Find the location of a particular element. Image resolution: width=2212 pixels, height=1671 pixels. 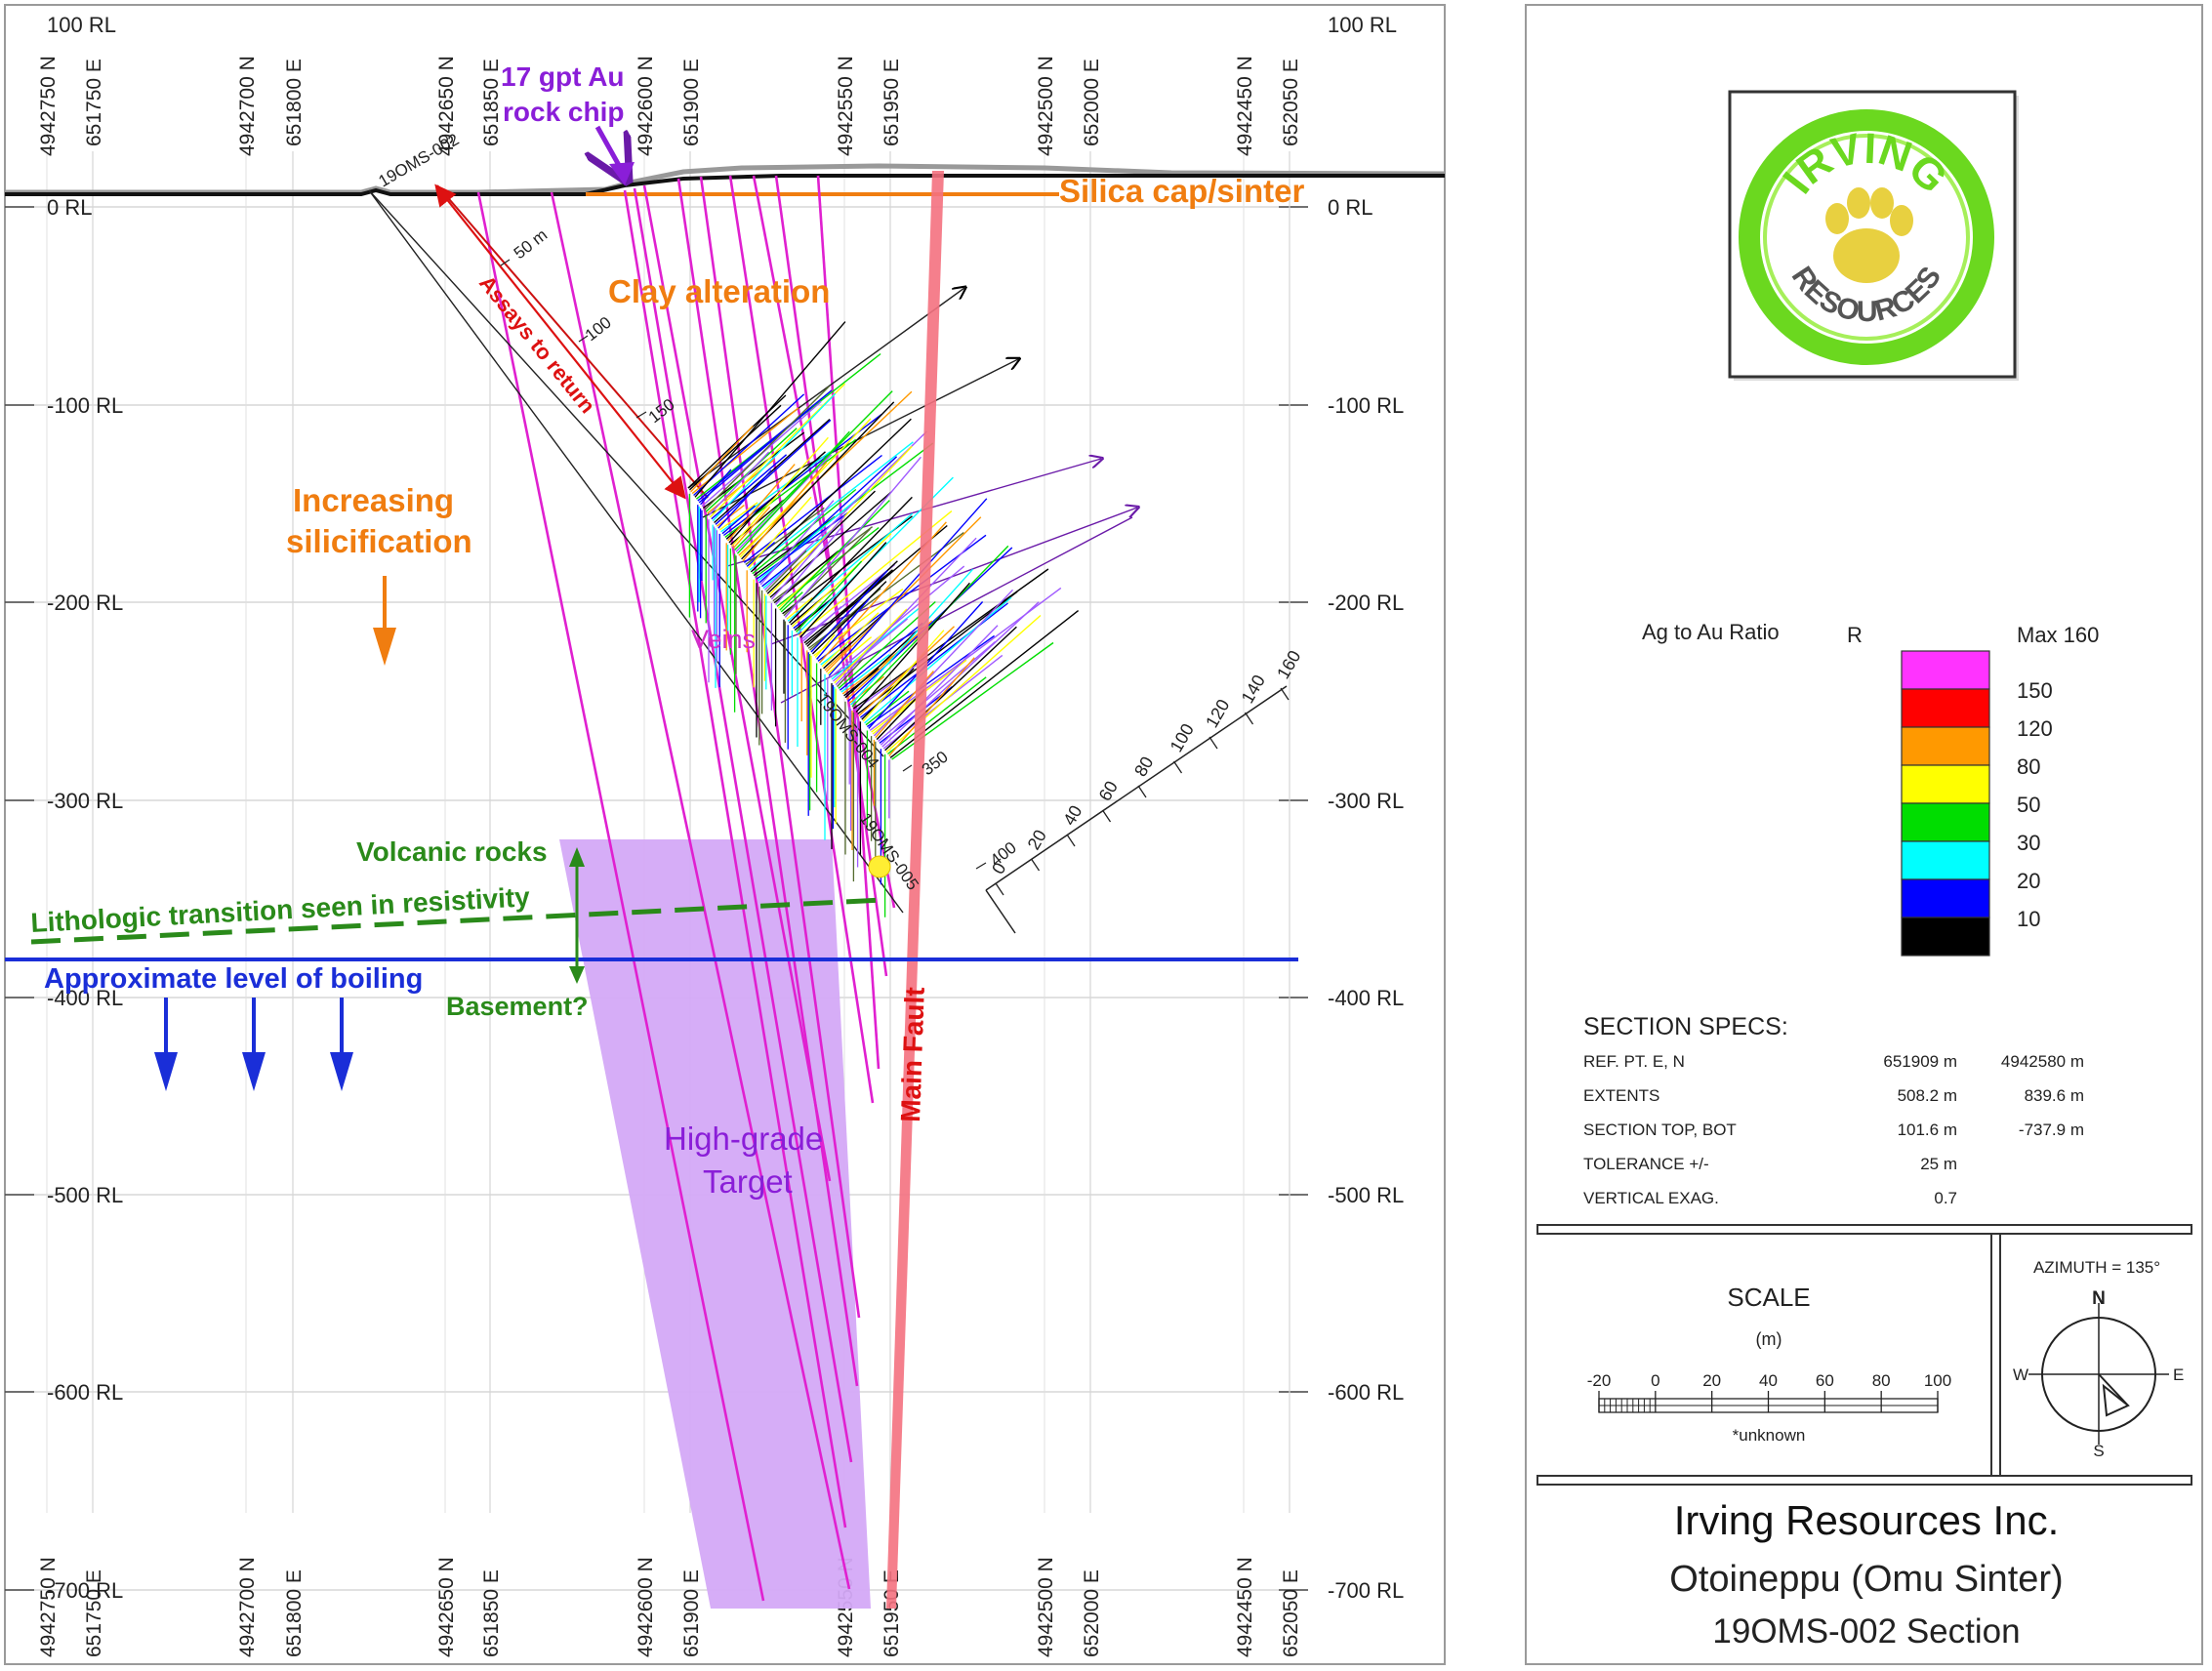

rl-label-right: -200 RL is located at coordinates (1366, 603).